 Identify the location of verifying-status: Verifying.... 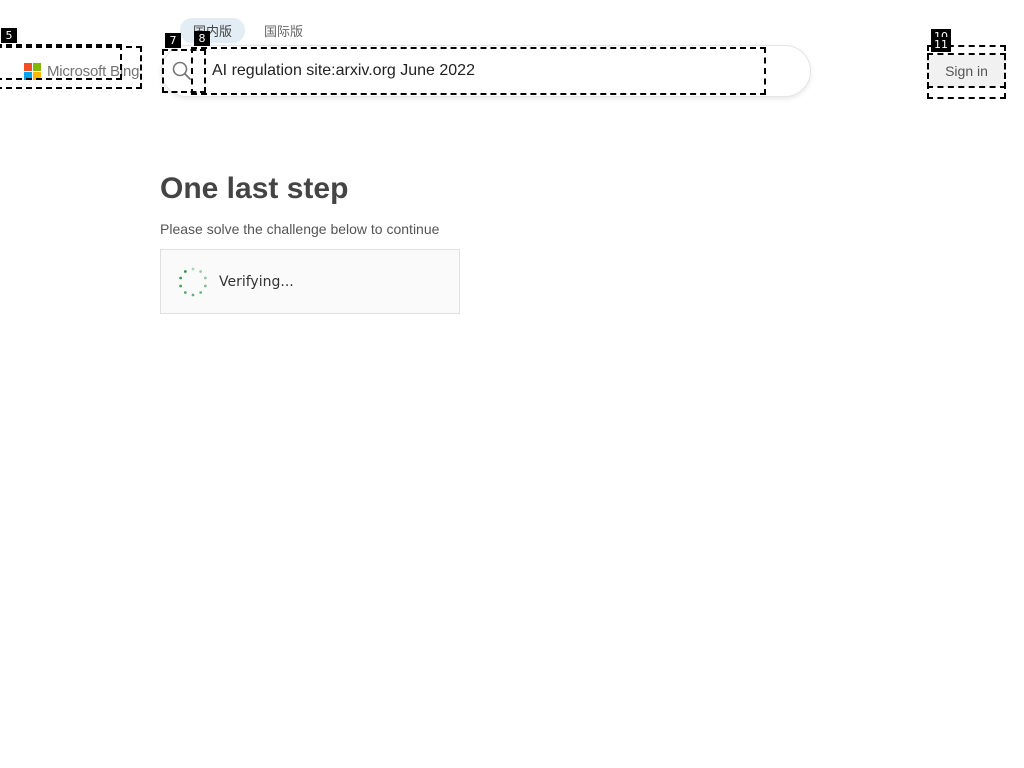
(256, 282).